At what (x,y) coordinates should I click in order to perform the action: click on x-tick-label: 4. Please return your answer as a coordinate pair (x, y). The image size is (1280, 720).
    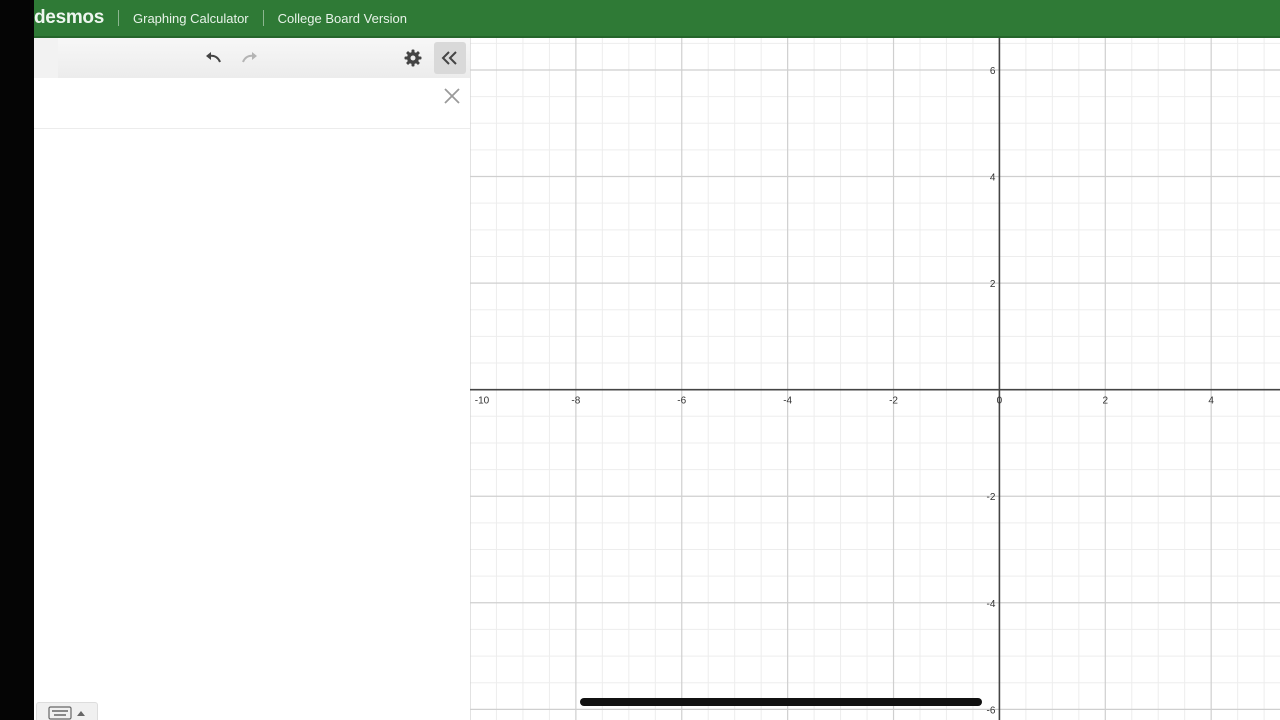
    Looking at the image, I should click on (1211, 401).